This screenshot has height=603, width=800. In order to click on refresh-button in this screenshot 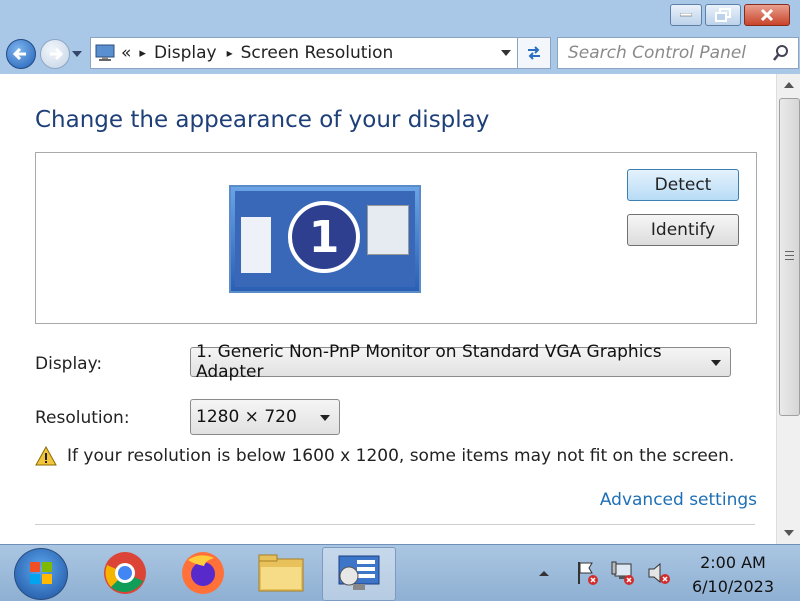, I will do `click(534, 53)`.